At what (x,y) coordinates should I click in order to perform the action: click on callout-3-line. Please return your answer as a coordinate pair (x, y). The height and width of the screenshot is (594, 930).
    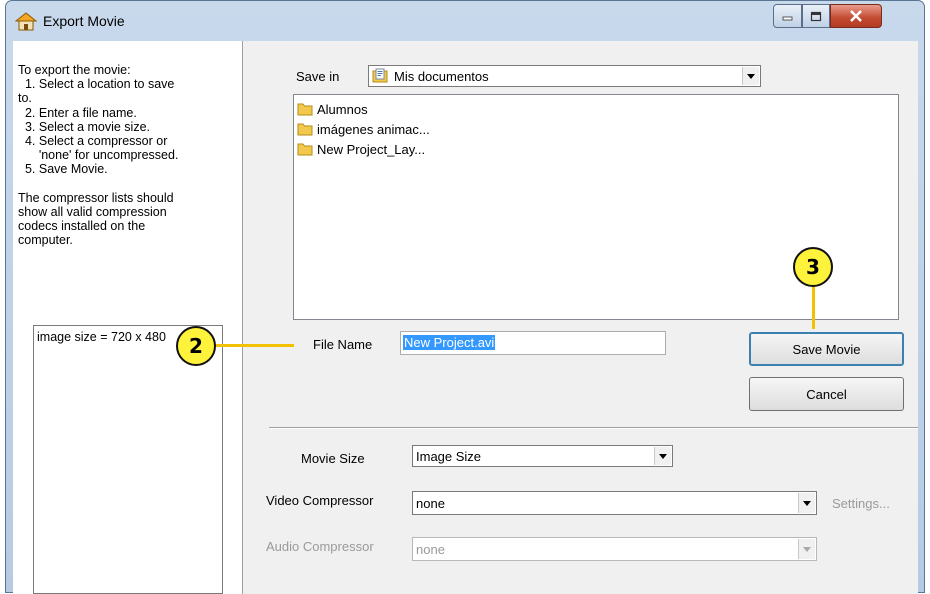
    Looking at the image, I should click on (813, 307).